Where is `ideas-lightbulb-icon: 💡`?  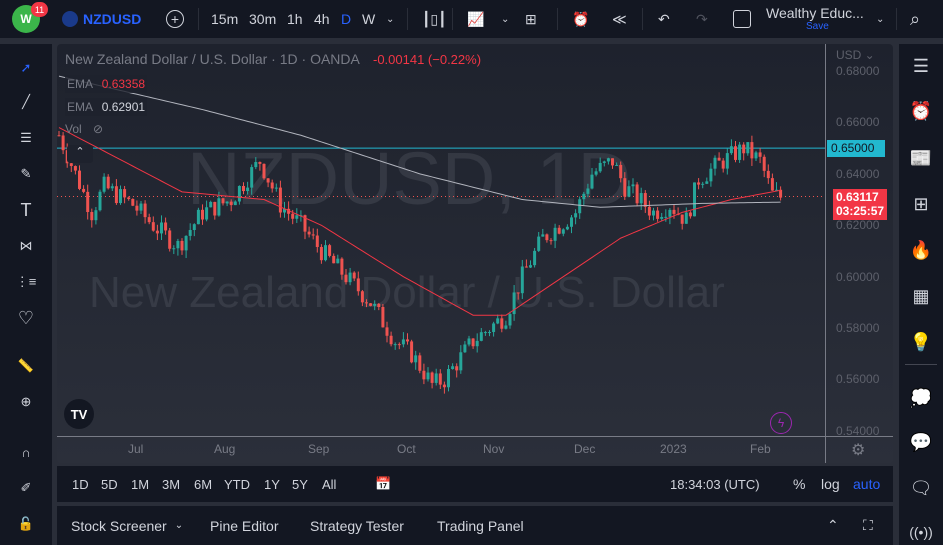 ideas-lightbulb-icon: 💡 is located at coordinates (921, 342).